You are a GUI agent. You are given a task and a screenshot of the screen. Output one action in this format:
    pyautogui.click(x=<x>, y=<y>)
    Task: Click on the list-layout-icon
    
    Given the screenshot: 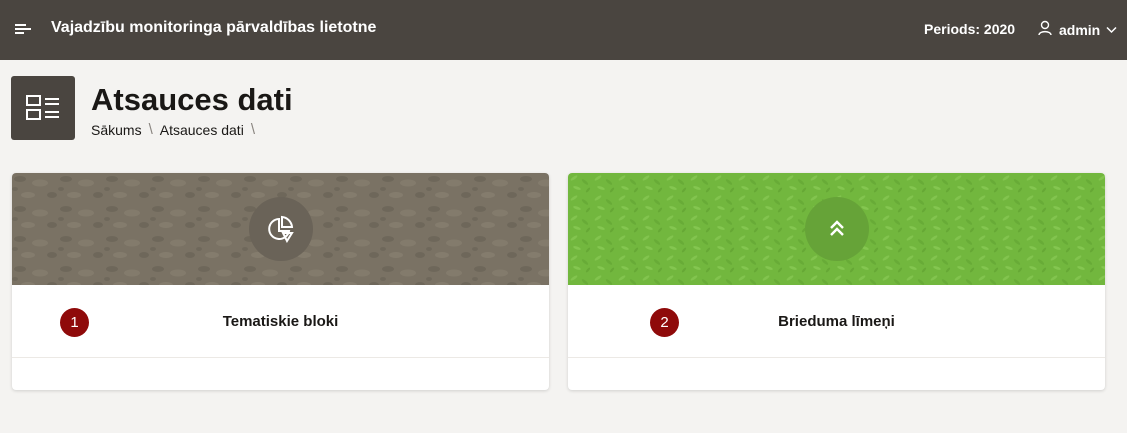 What is the action you would take?
    pyautogui.click(x=43, y=108)
    